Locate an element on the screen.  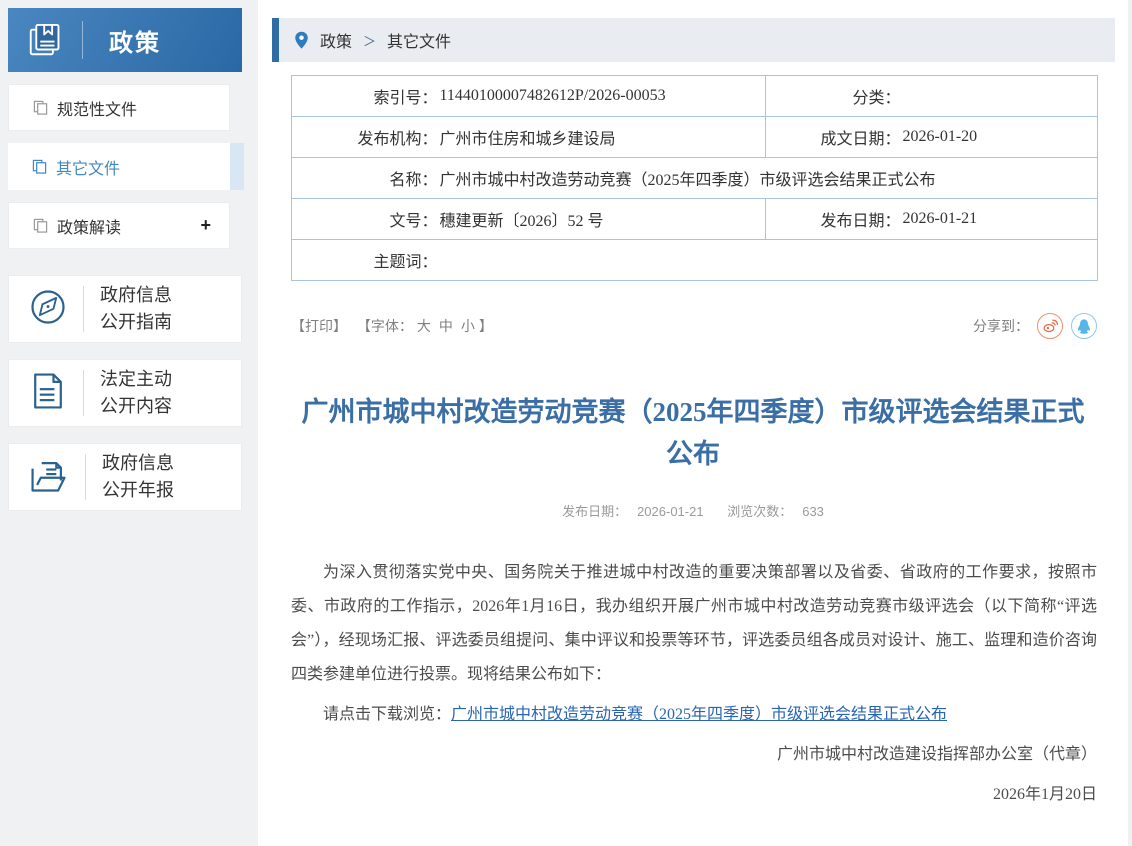
sidebar-card-gov-info-guide: 政府信息 公开指南 is located at coordinates (125, 309).